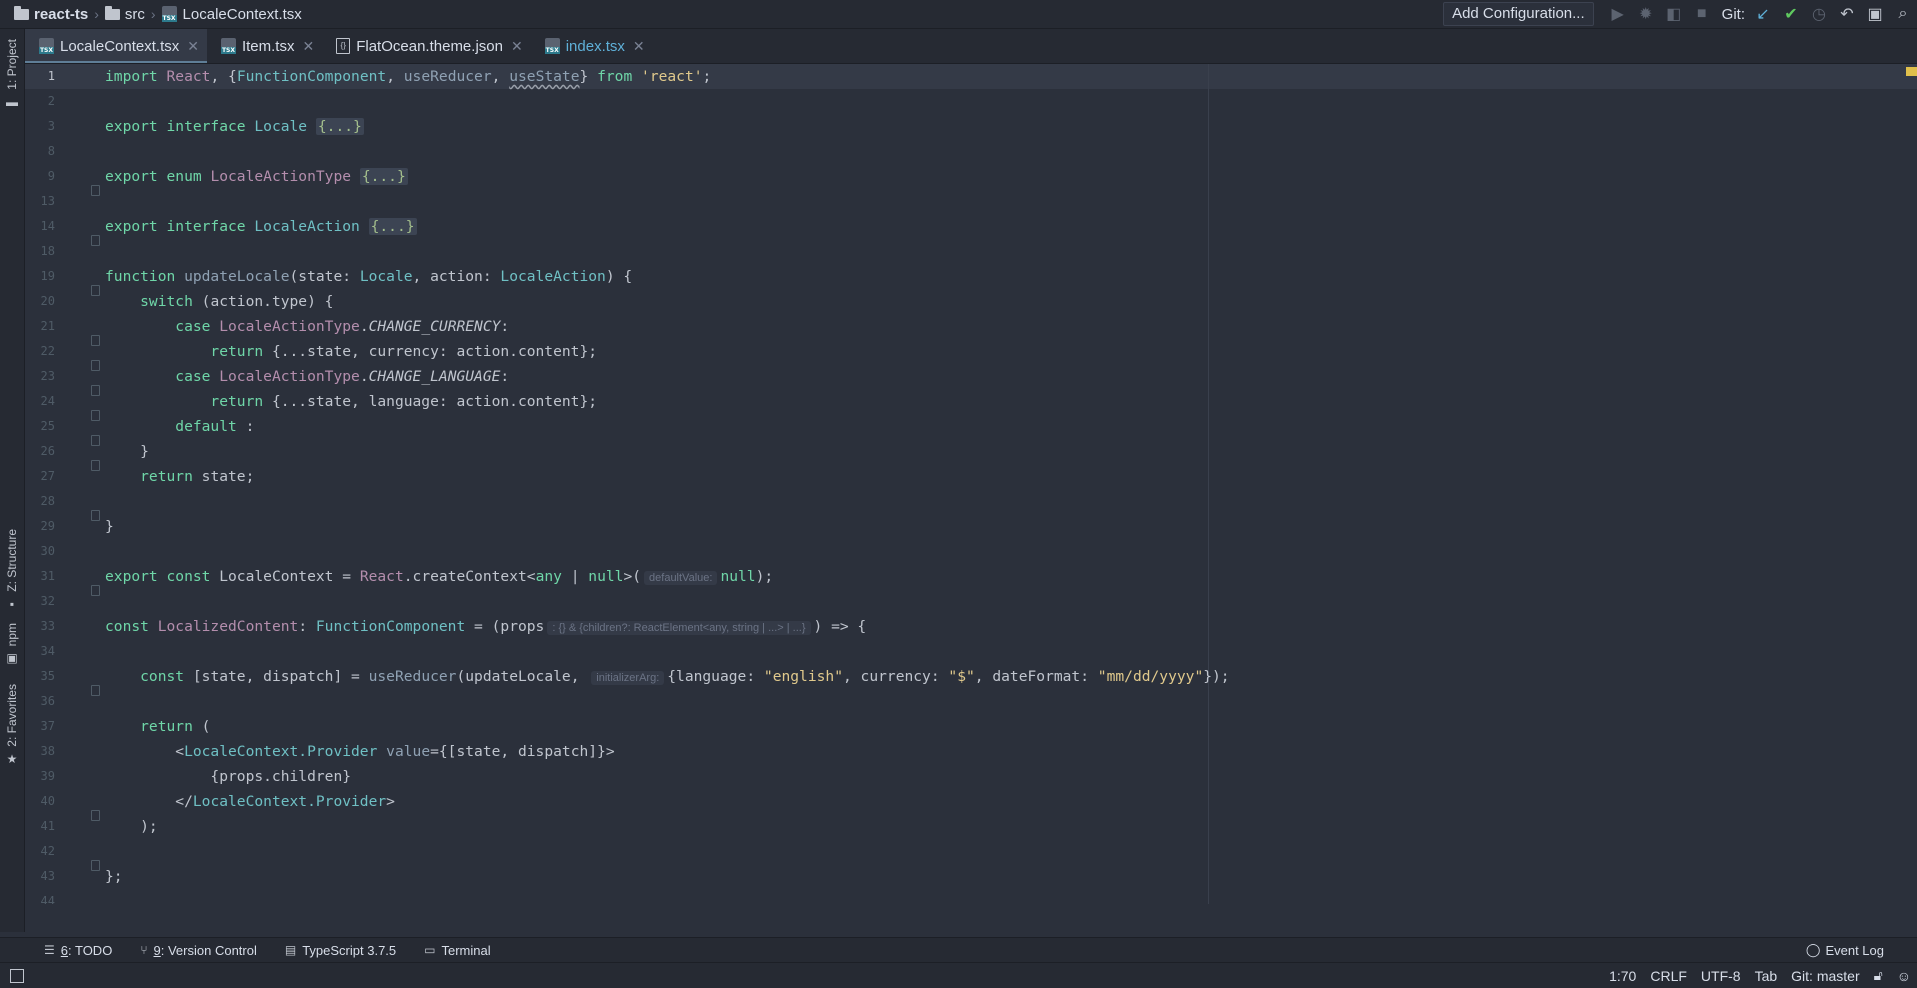 Image resolution: width=1917 pixels, height=988 pixels. What do you see at coordinates (90, 950) in the screenshot?
I see `todo-label: : TODO` at bounding box center [90, 950].